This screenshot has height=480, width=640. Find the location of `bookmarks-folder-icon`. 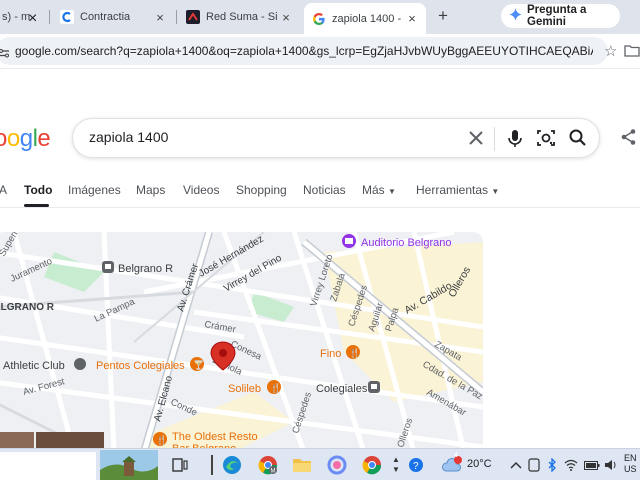

bookmarks-folder-icon is located at coordinates (632, 53).